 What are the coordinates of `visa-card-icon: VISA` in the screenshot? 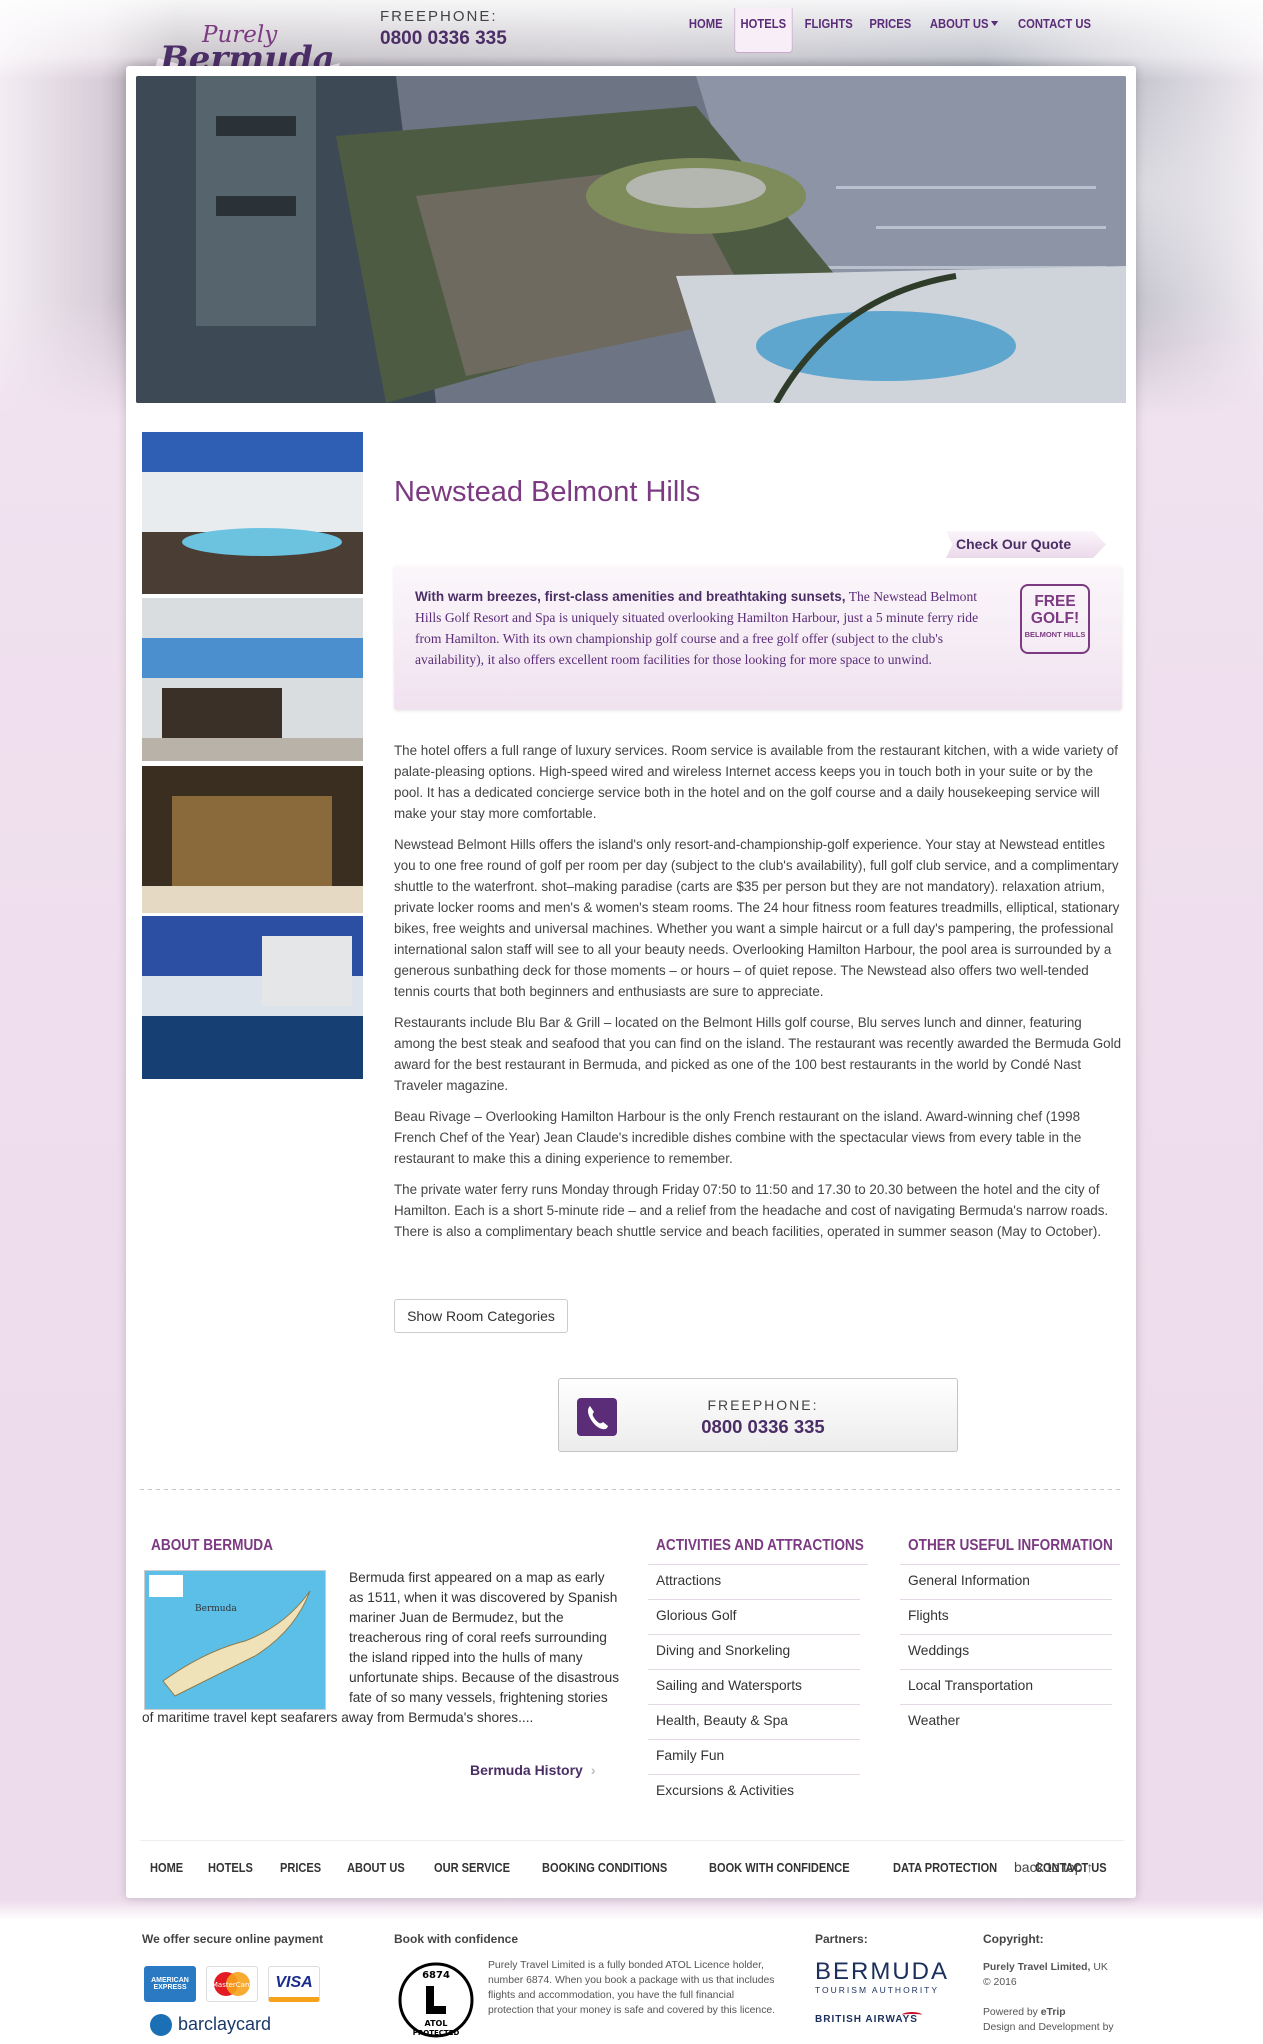 It's located at (294, 1984).